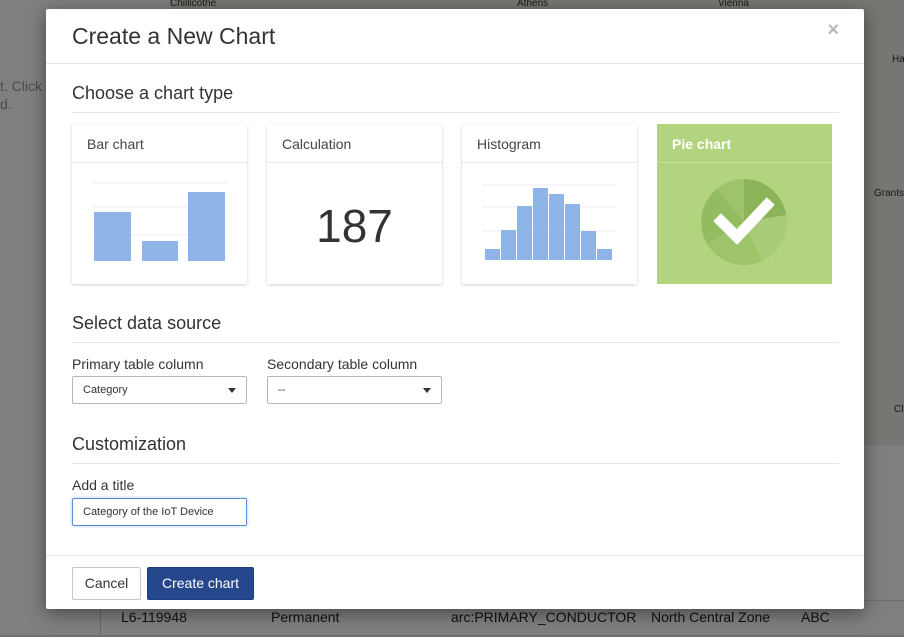  Describe the element at coordinates (147, 323) in the screenshot. I see `data-source-heading: Select data source` at that location.